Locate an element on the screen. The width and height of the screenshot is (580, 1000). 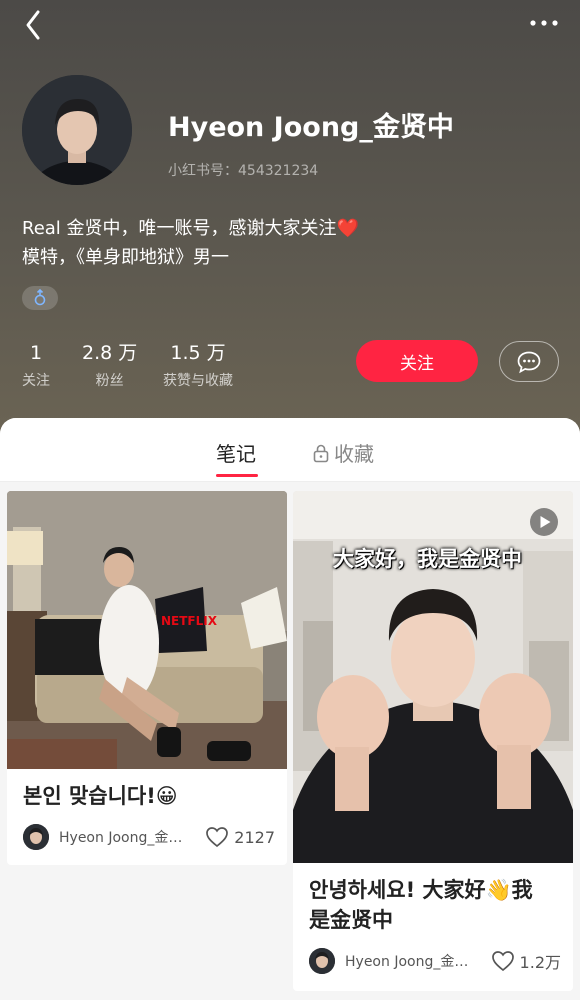
play-icon is located at coordinates (544, 522).